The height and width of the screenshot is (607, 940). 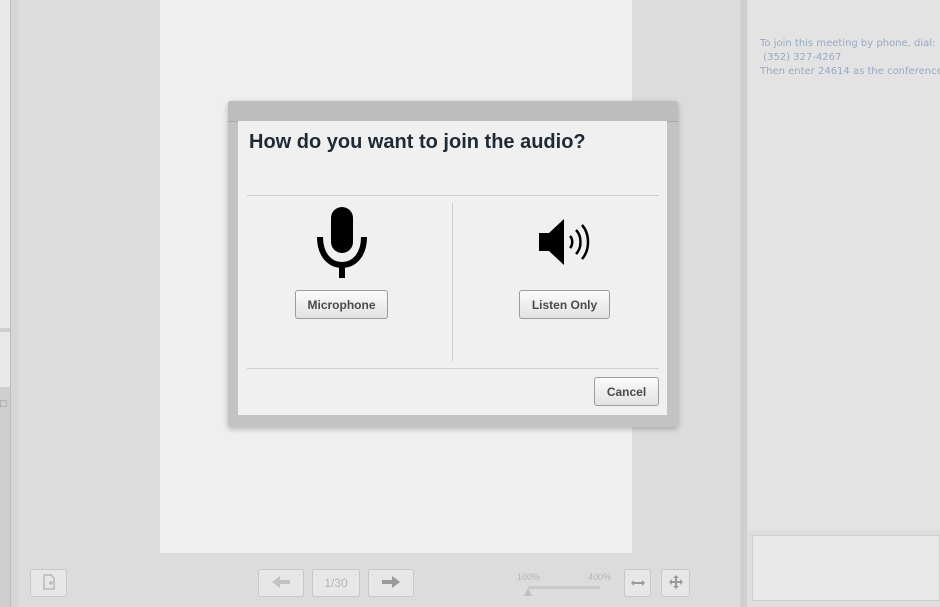 What do you see at coordinates (564, 587) in the screenshot?
I see `zoom-slider-track` at bounding box center [564, 587].